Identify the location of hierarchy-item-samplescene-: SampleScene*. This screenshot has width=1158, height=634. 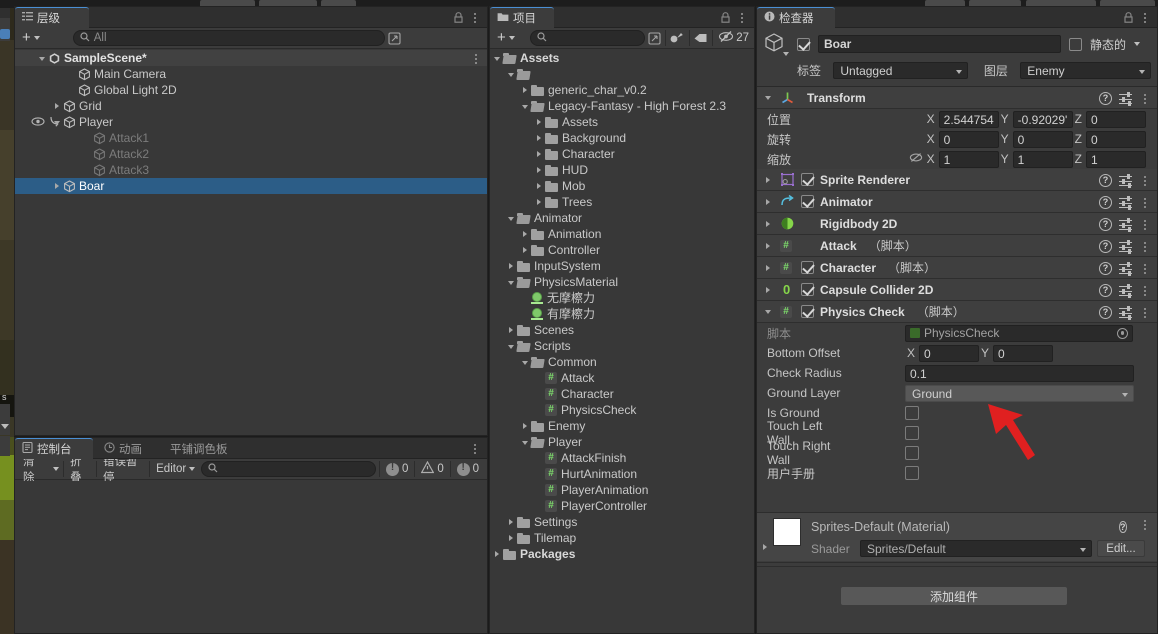
(251, 58).